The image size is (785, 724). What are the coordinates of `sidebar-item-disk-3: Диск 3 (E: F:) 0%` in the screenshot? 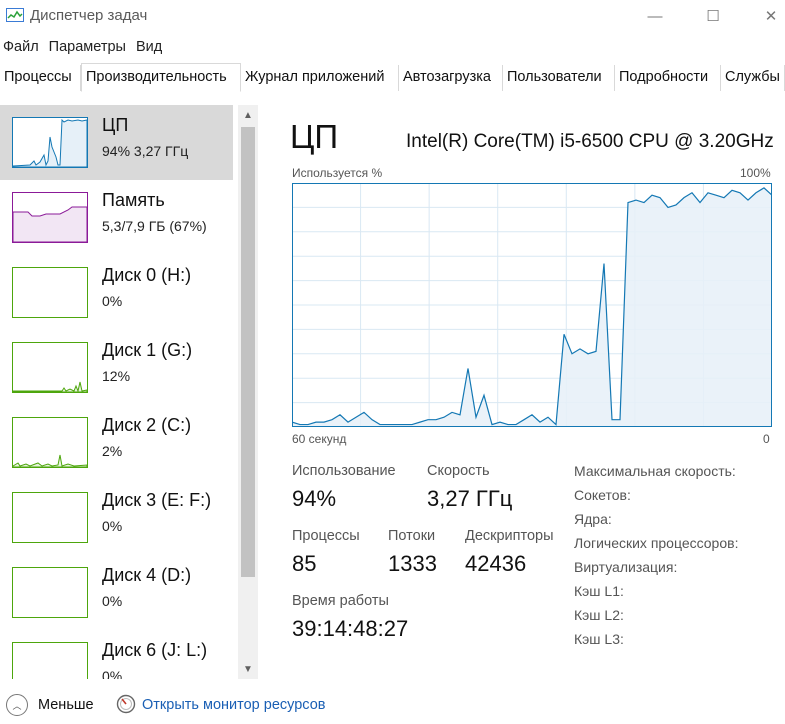 It's located at (116, 517).